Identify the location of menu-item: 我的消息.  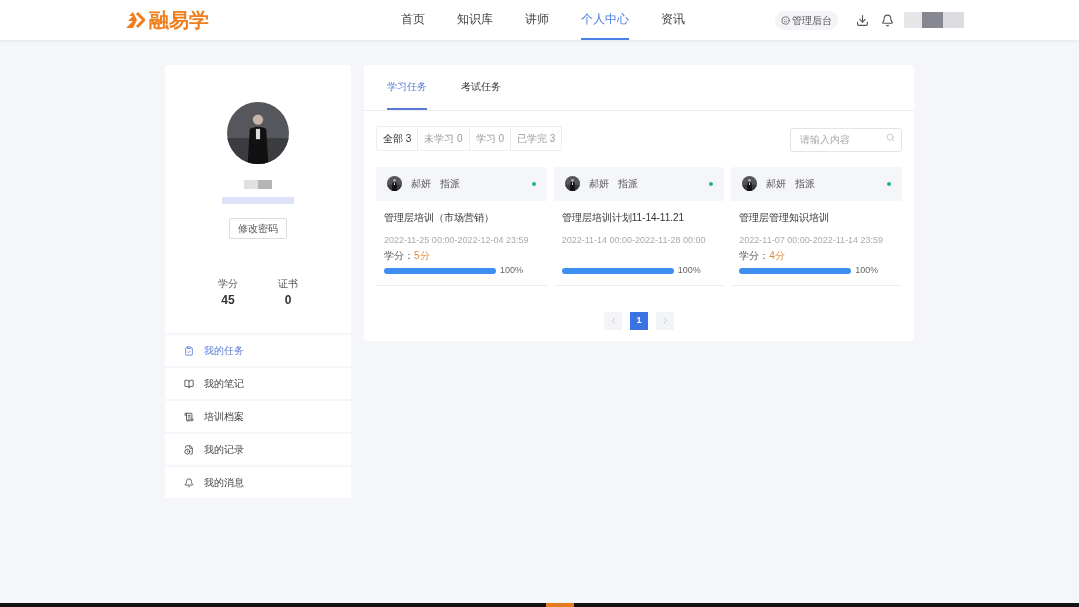
(258, 482).